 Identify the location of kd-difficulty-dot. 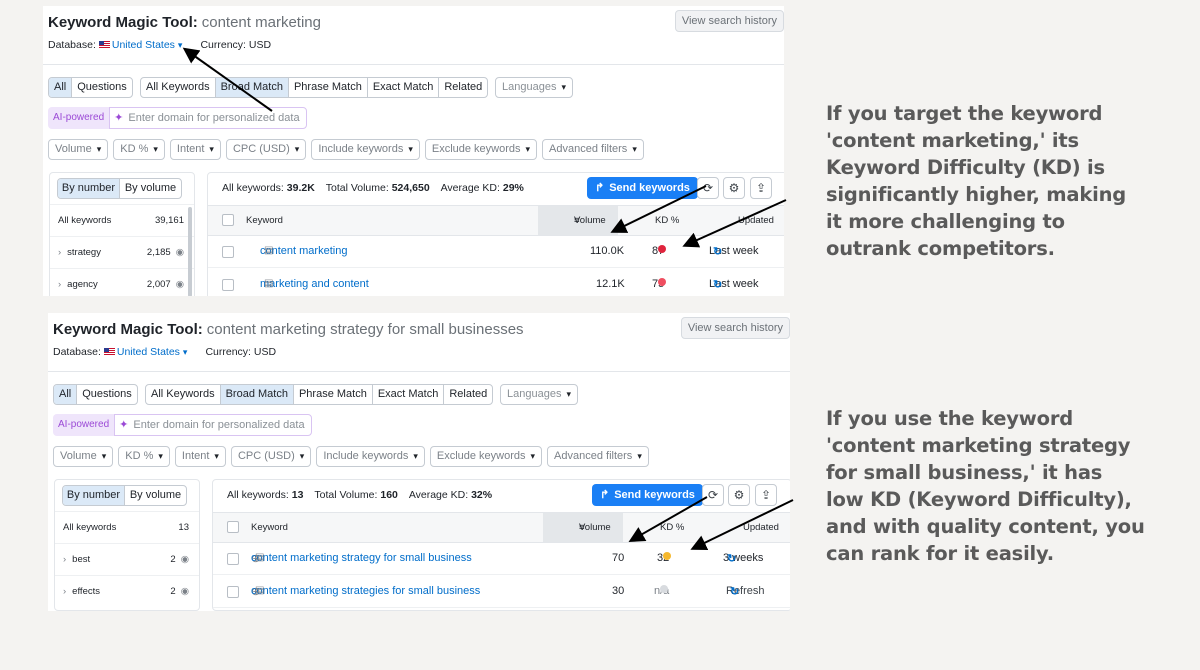
(667, 556).